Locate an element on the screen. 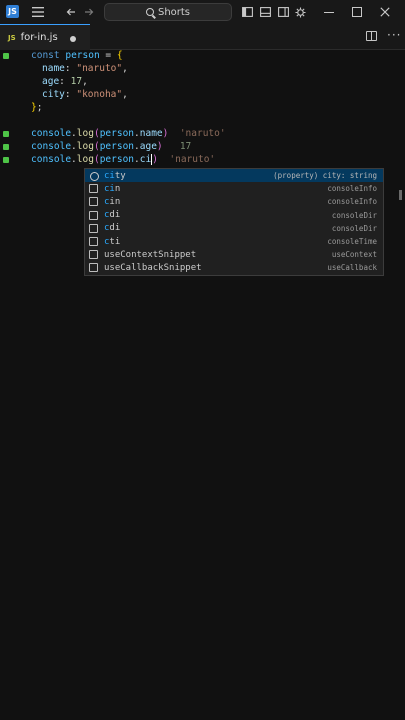 Image resolution: width=405 pixels, height=720 pixels. code-line-8: console.log(person.ci) 'naruto' is located at coordinates (123, 159).